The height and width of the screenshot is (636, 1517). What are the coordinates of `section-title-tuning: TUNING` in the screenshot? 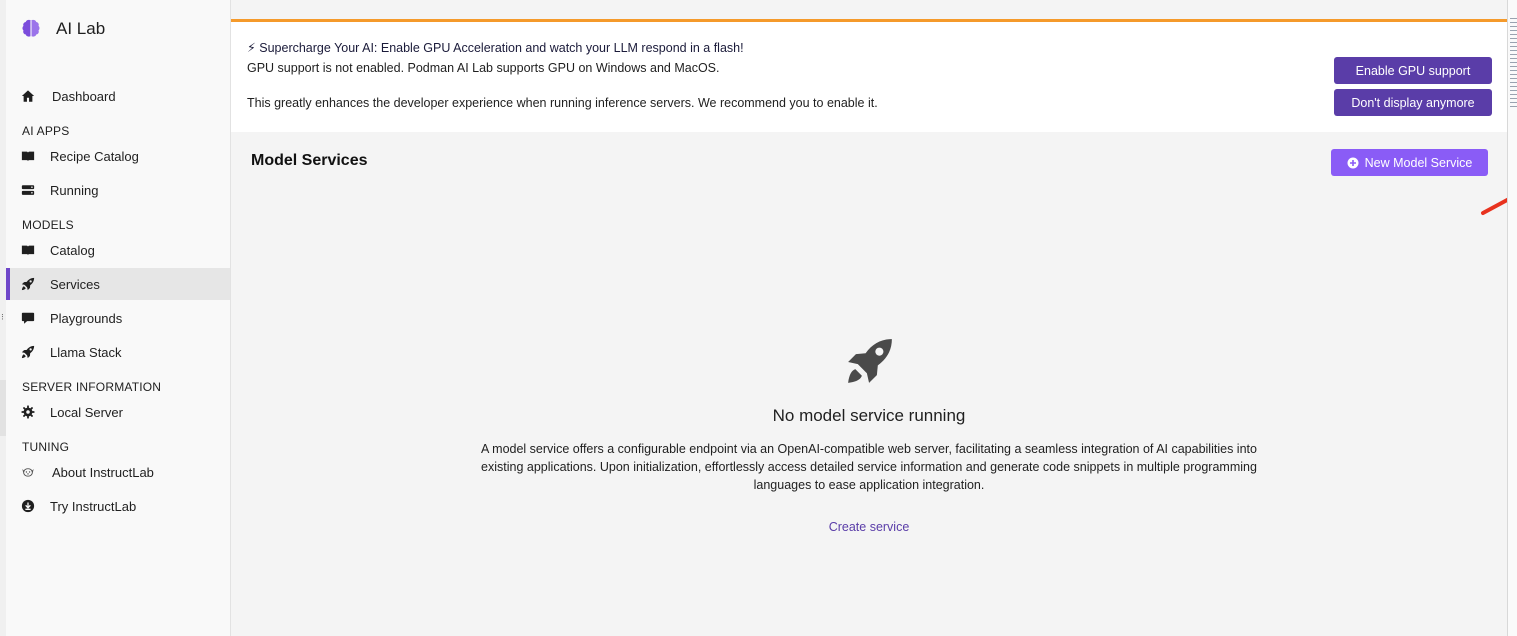 It's located at (46, 447).